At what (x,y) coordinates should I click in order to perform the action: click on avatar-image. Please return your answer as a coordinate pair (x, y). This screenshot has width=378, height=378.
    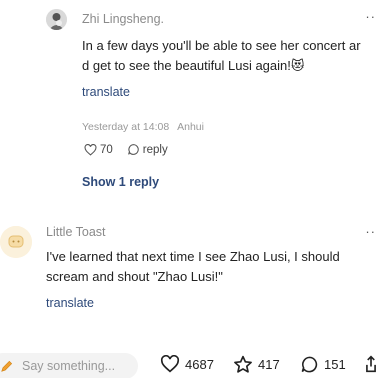
    Looking at the image, I should click on (56, 19).